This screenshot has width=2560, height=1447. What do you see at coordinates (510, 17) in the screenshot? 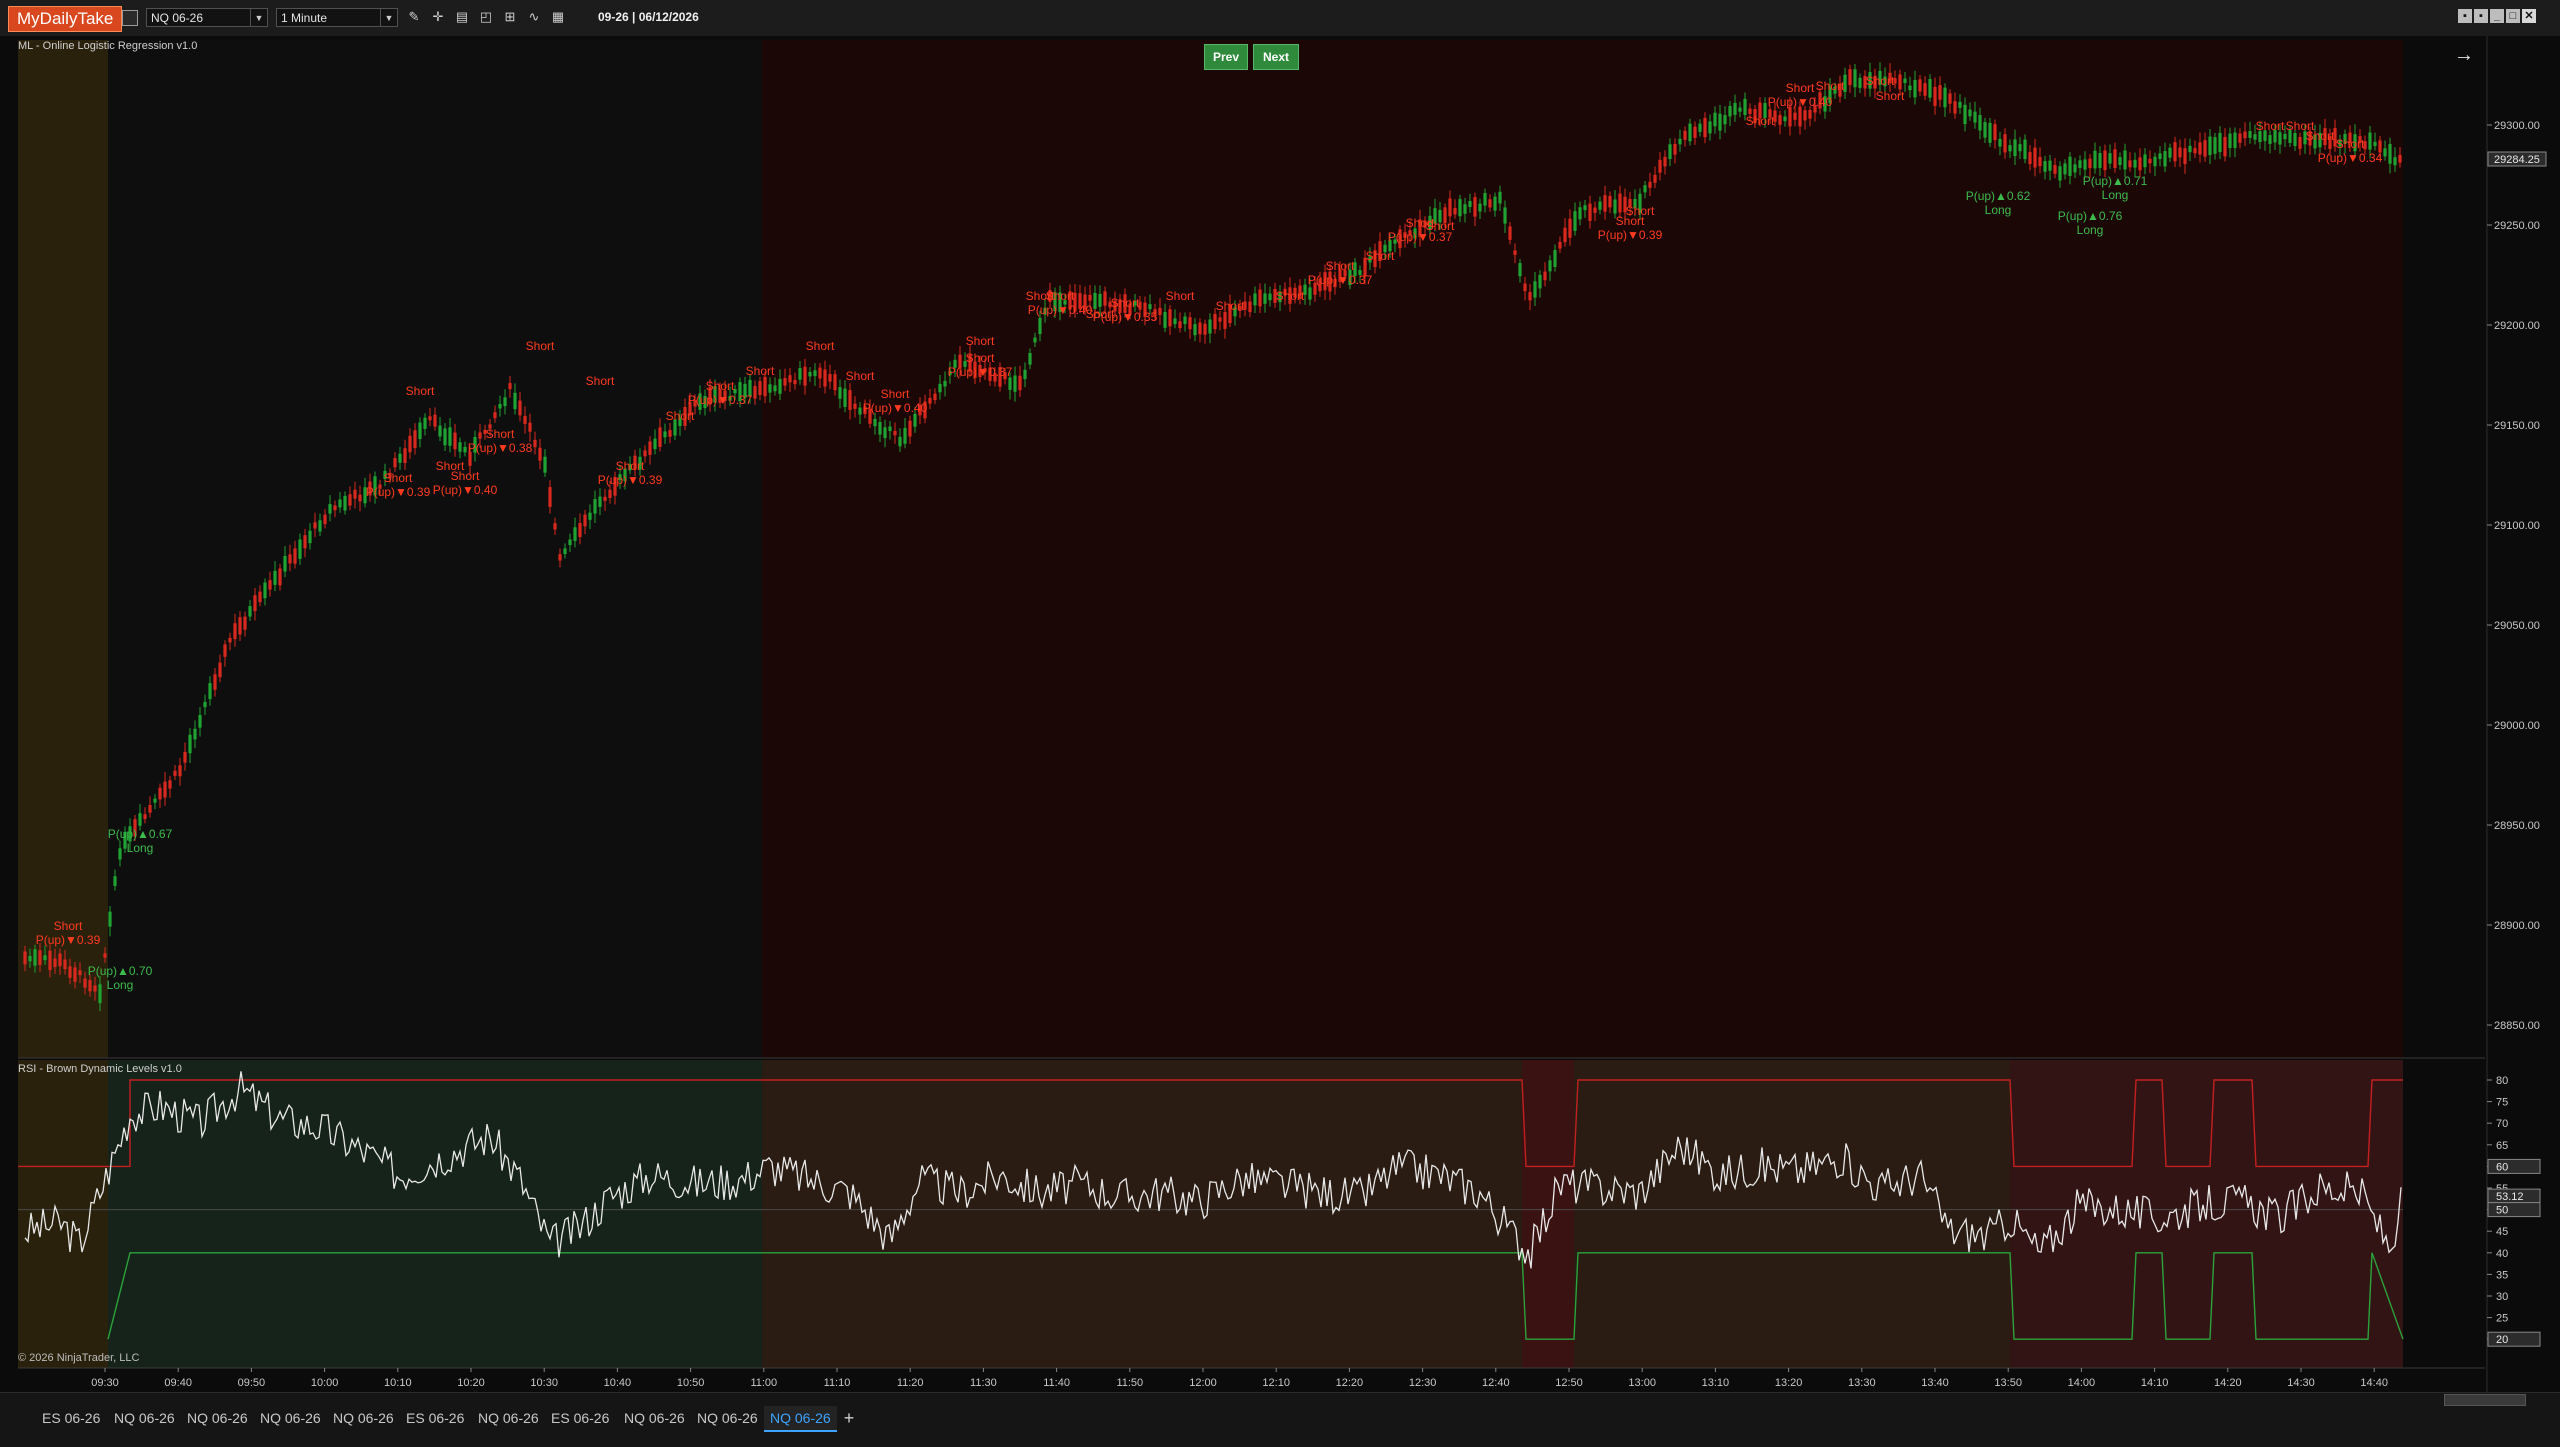
I see `zoom-icon: ⊞` at bounding box center [510, 17].